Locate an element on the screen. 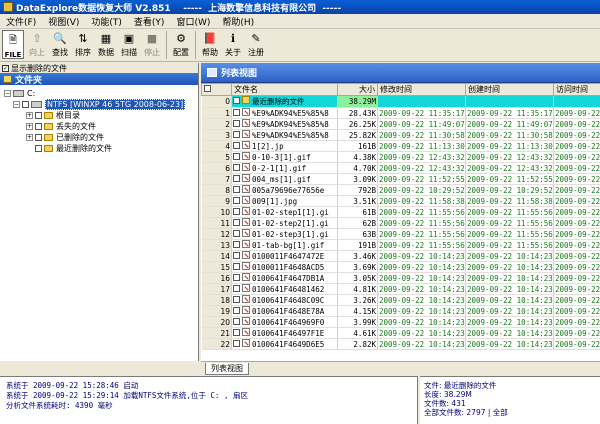  menu-window: 窗口(W) is located at coordinates (193, 21).